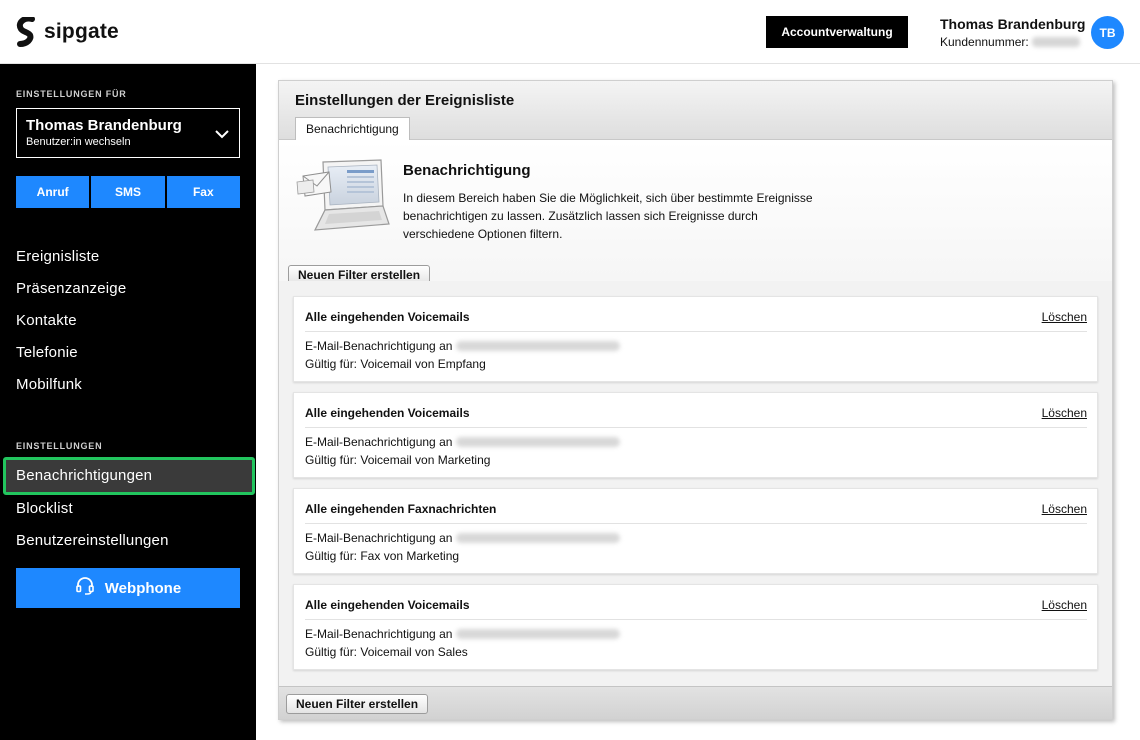 The image size is (1140, 740). I want to click on filter-scope: Gültig für: Voicemail von Marketing, so click(398, 460).